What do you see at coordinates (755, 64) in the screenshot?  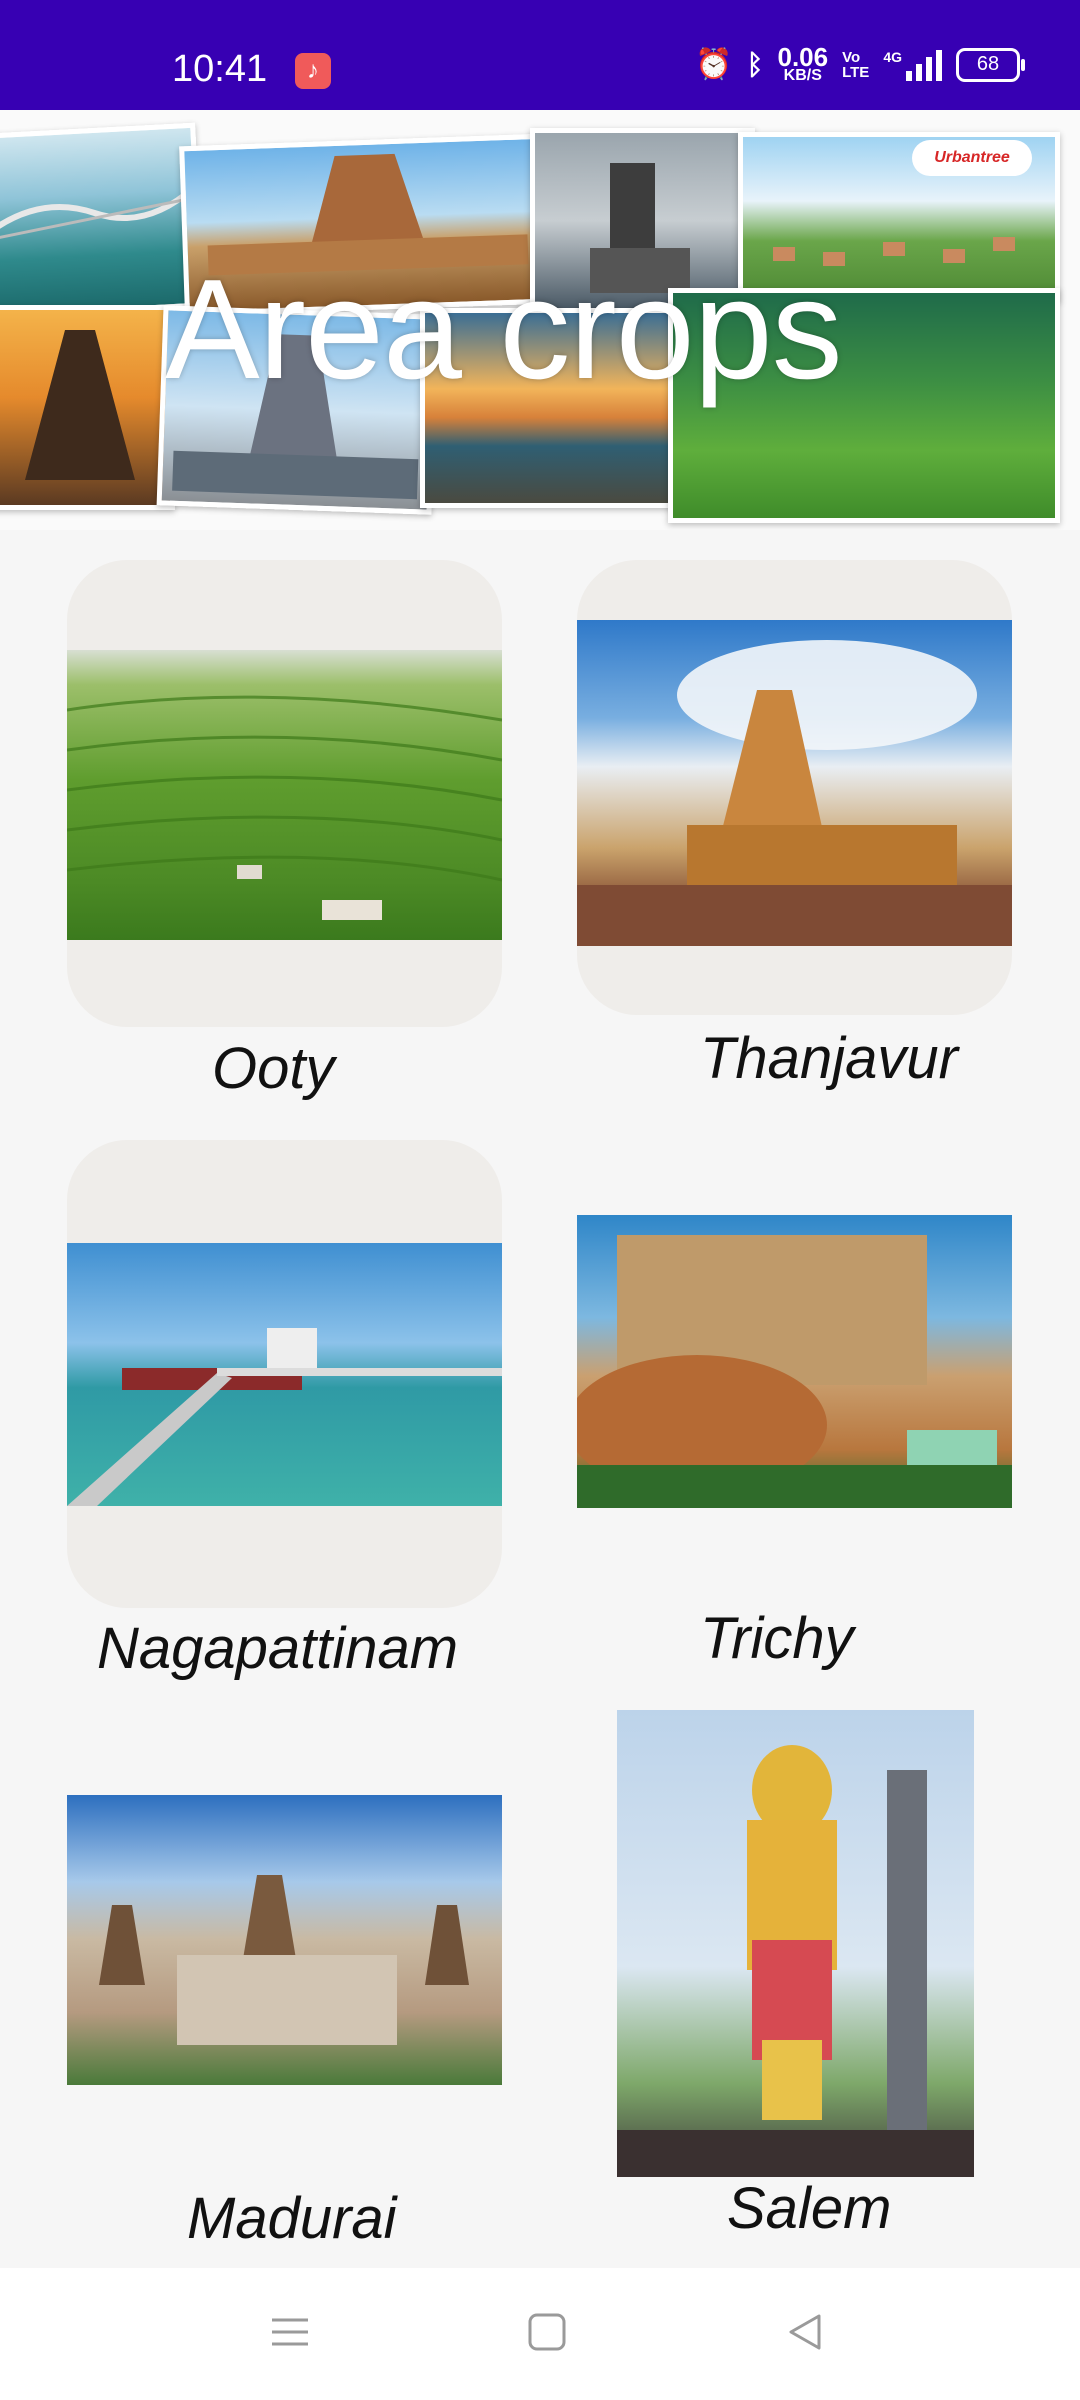 I see `bluetooth-icon: ᛒ` at bounding box center [755, 64].